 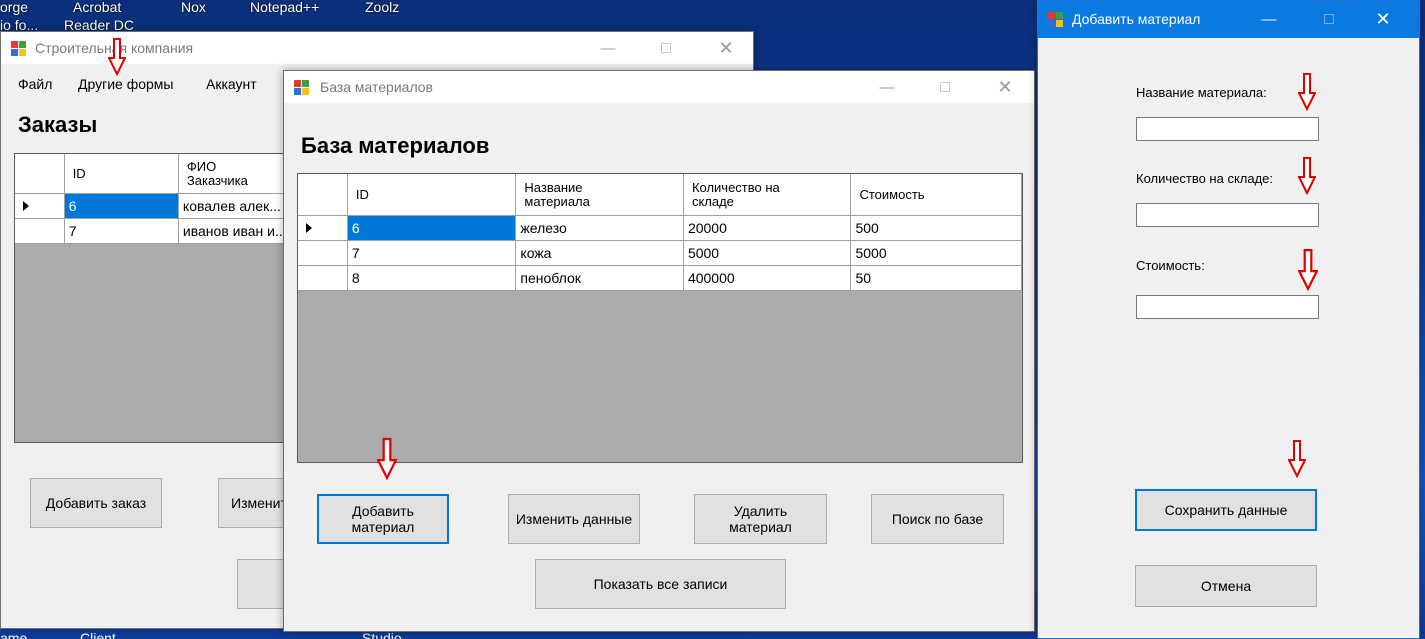 I want to click on desktop-icon-label: ame, so click(x=13, y=634).